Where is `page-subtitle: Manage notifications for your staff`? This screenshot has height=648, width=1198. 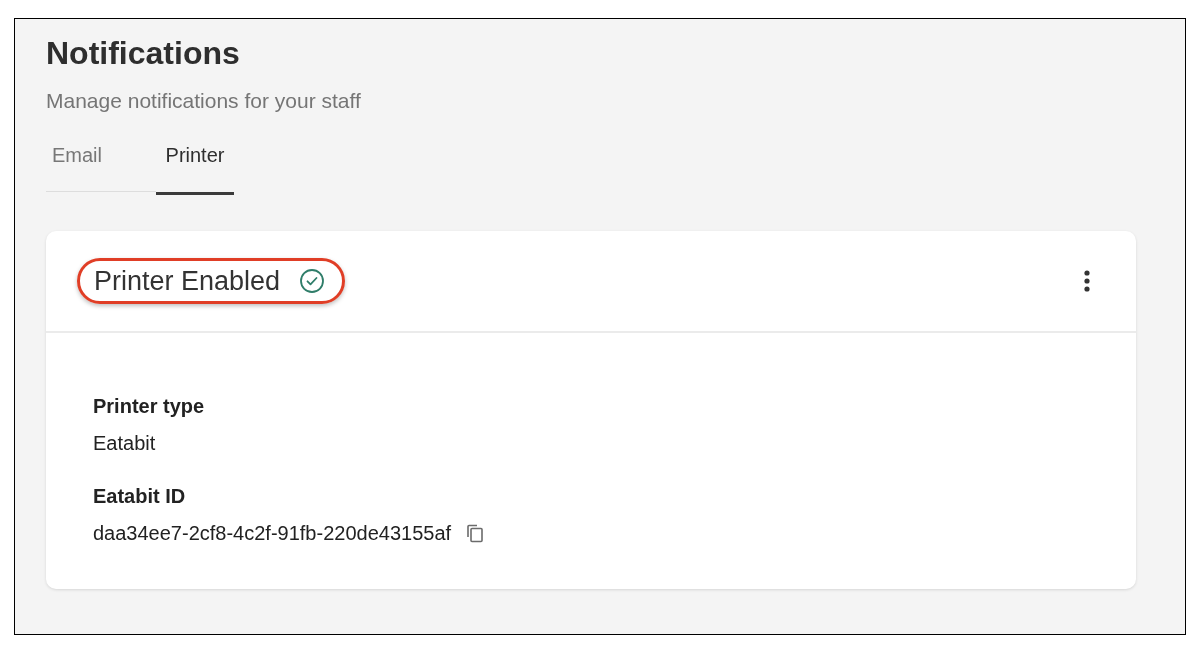
page-subtitle: Manage notifications for your staff is located at coordinates (203, 101).